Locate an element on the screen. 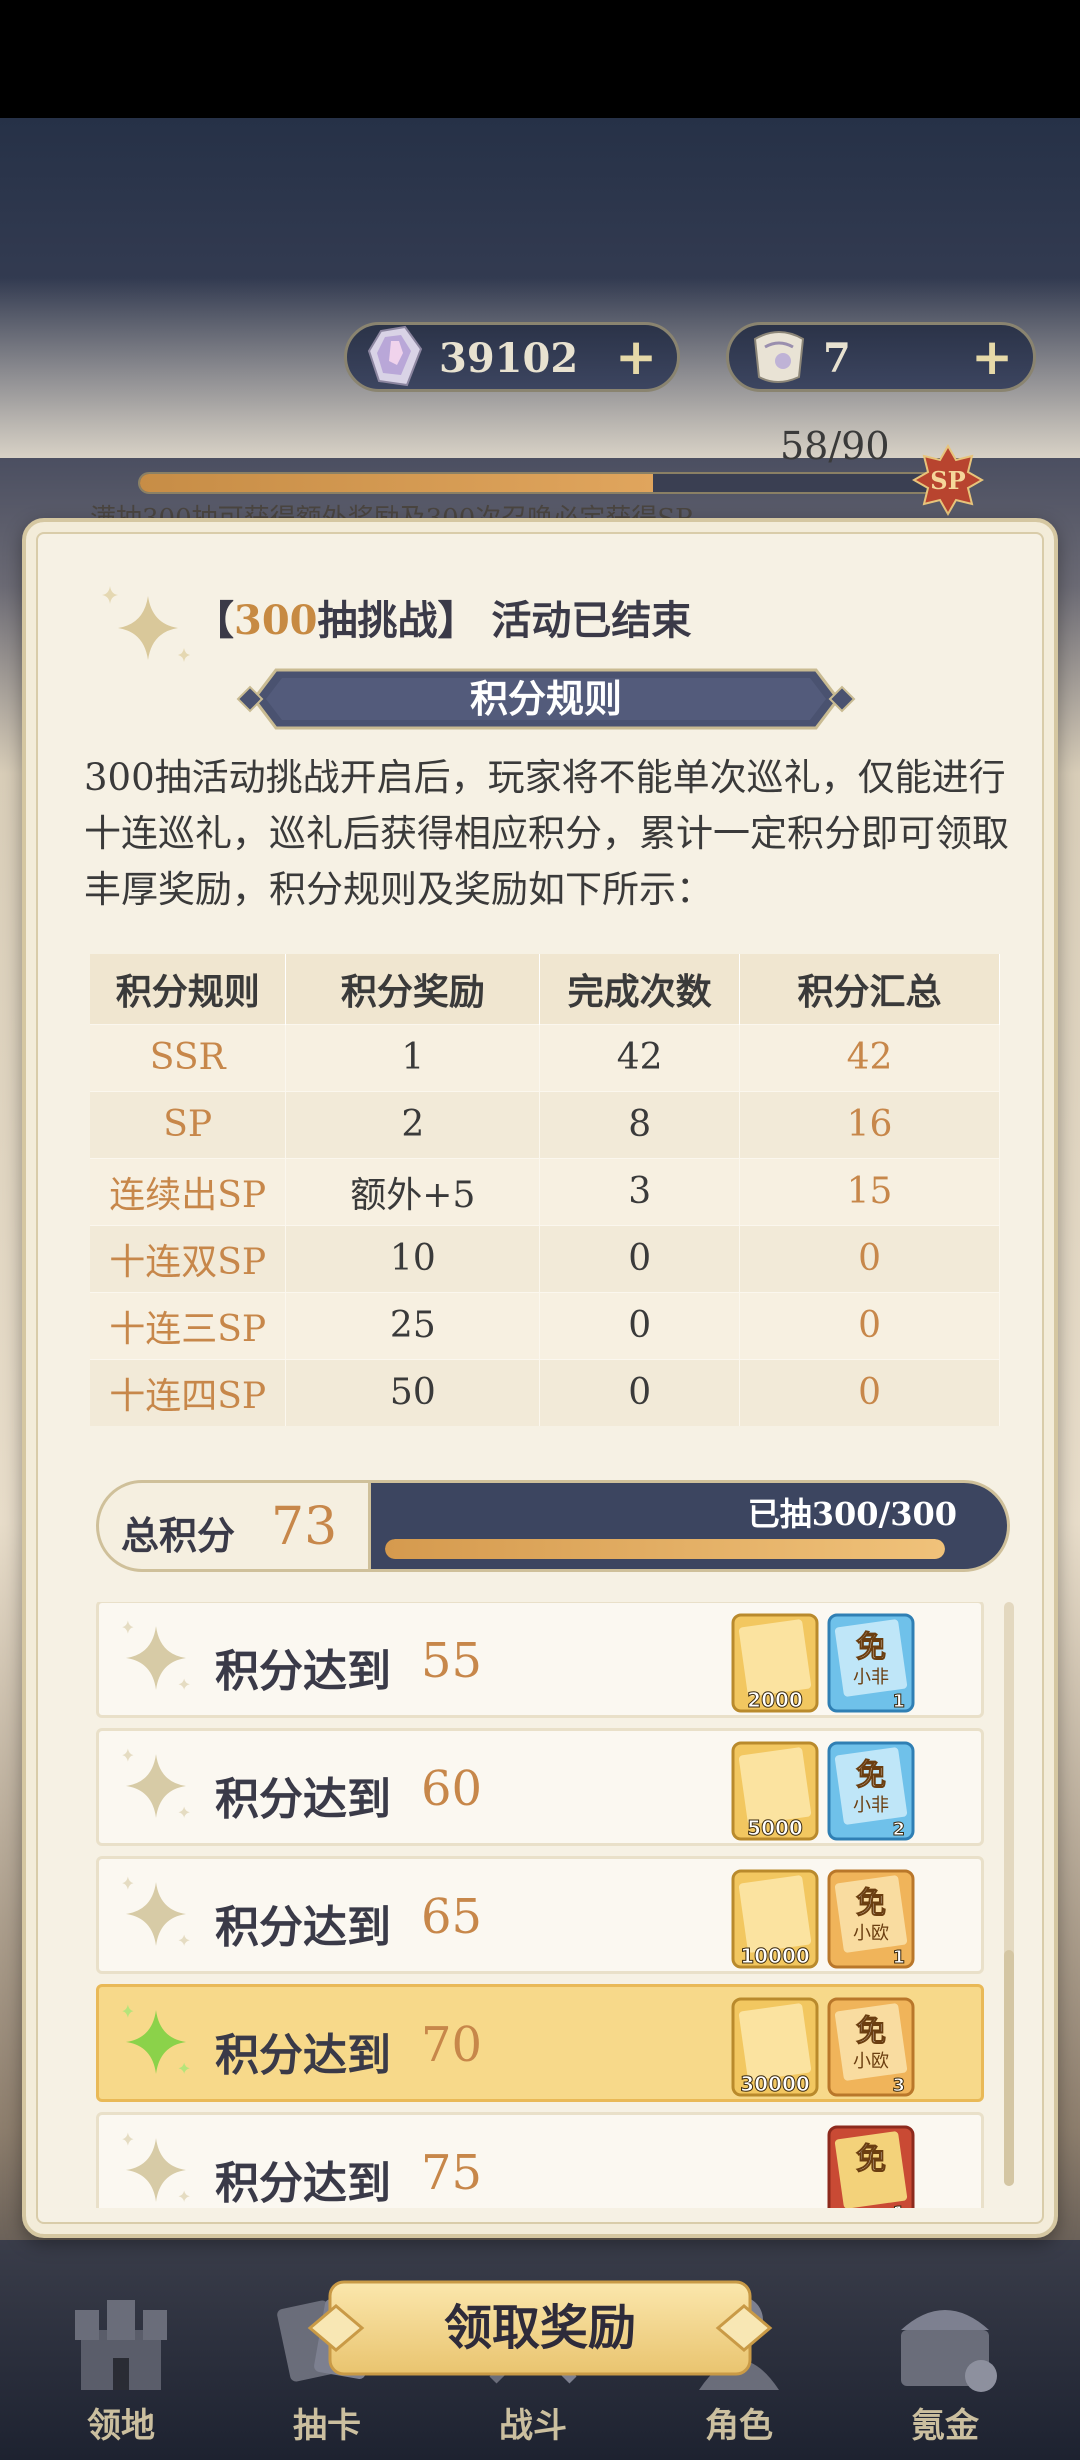  reward-items: 30000 免小欧 3 is located at coordinates (831, 2047).